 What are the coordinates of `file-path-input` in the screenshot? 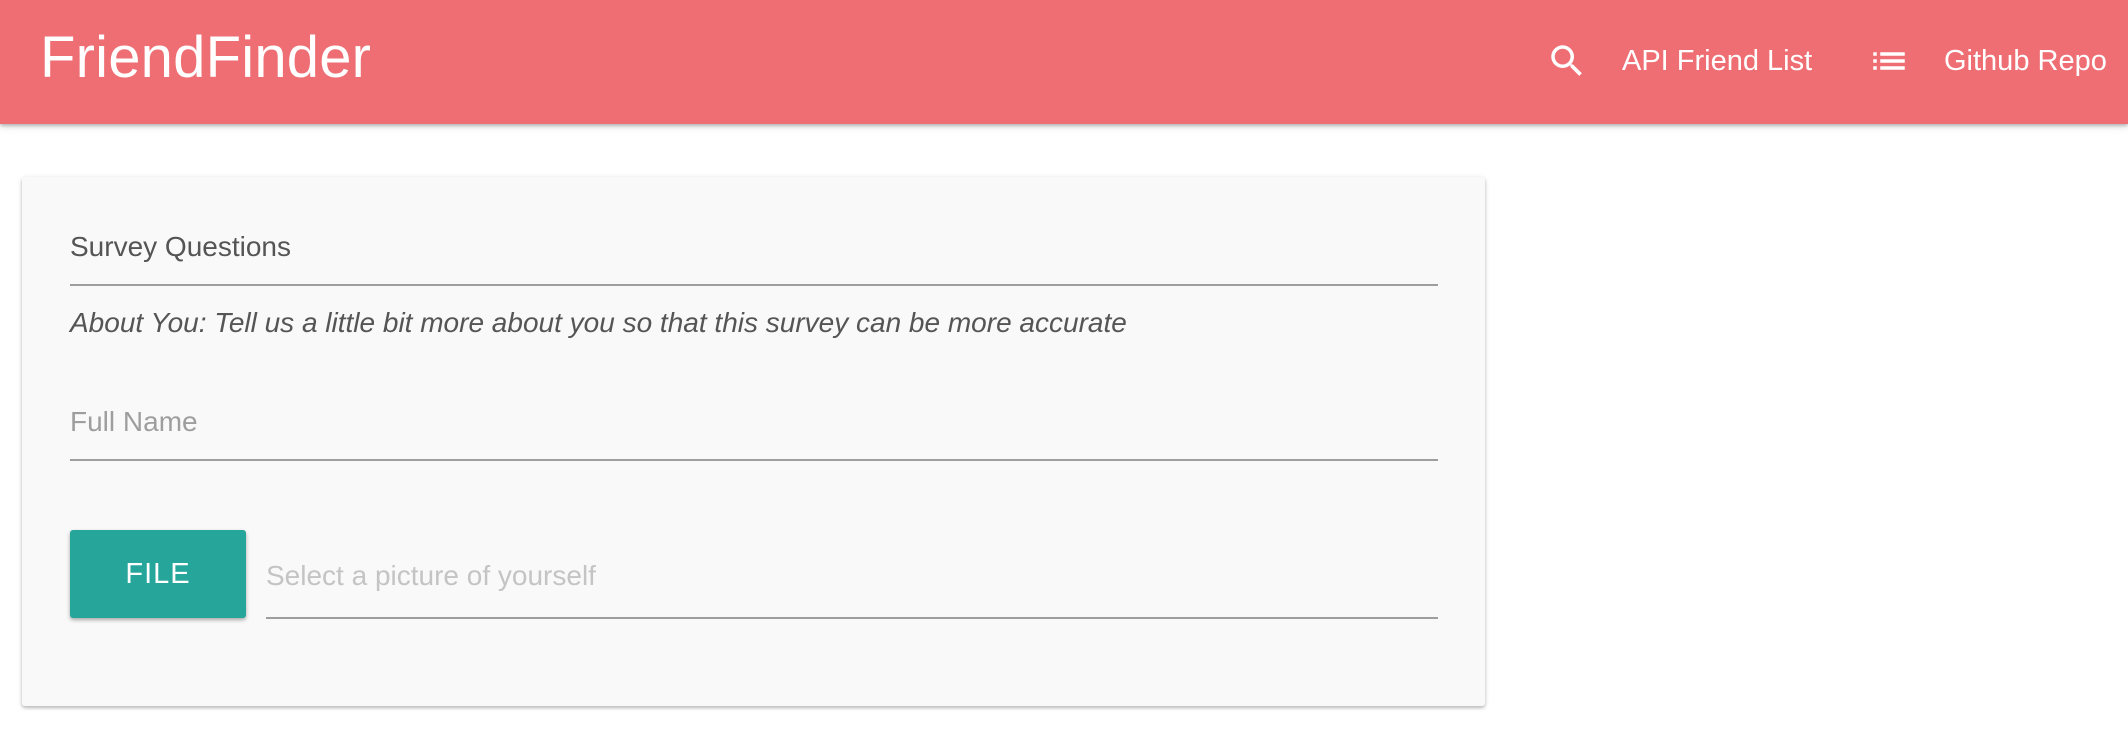 It's located at (852, 577).